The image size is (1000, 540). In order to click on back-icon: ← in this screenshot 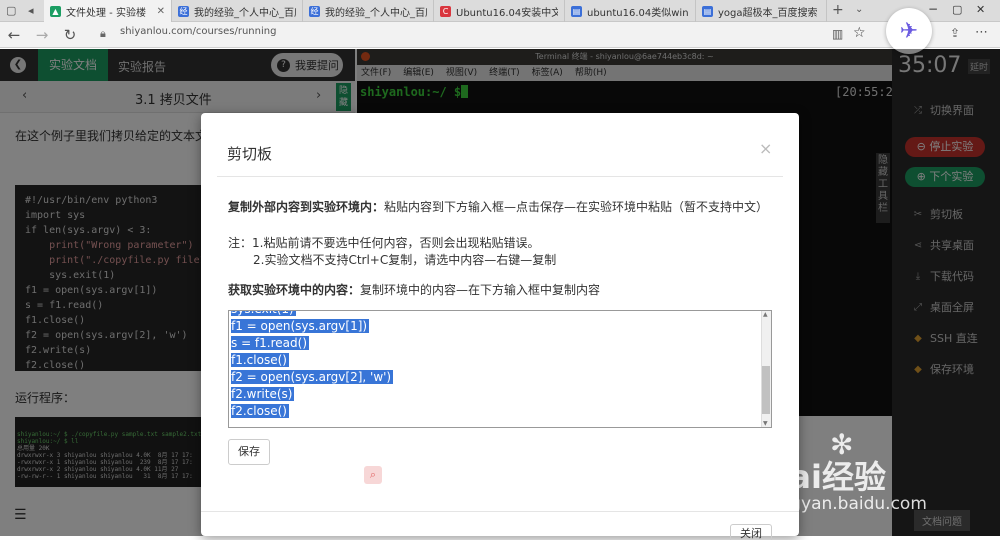, I will do `click(14, 35)`.